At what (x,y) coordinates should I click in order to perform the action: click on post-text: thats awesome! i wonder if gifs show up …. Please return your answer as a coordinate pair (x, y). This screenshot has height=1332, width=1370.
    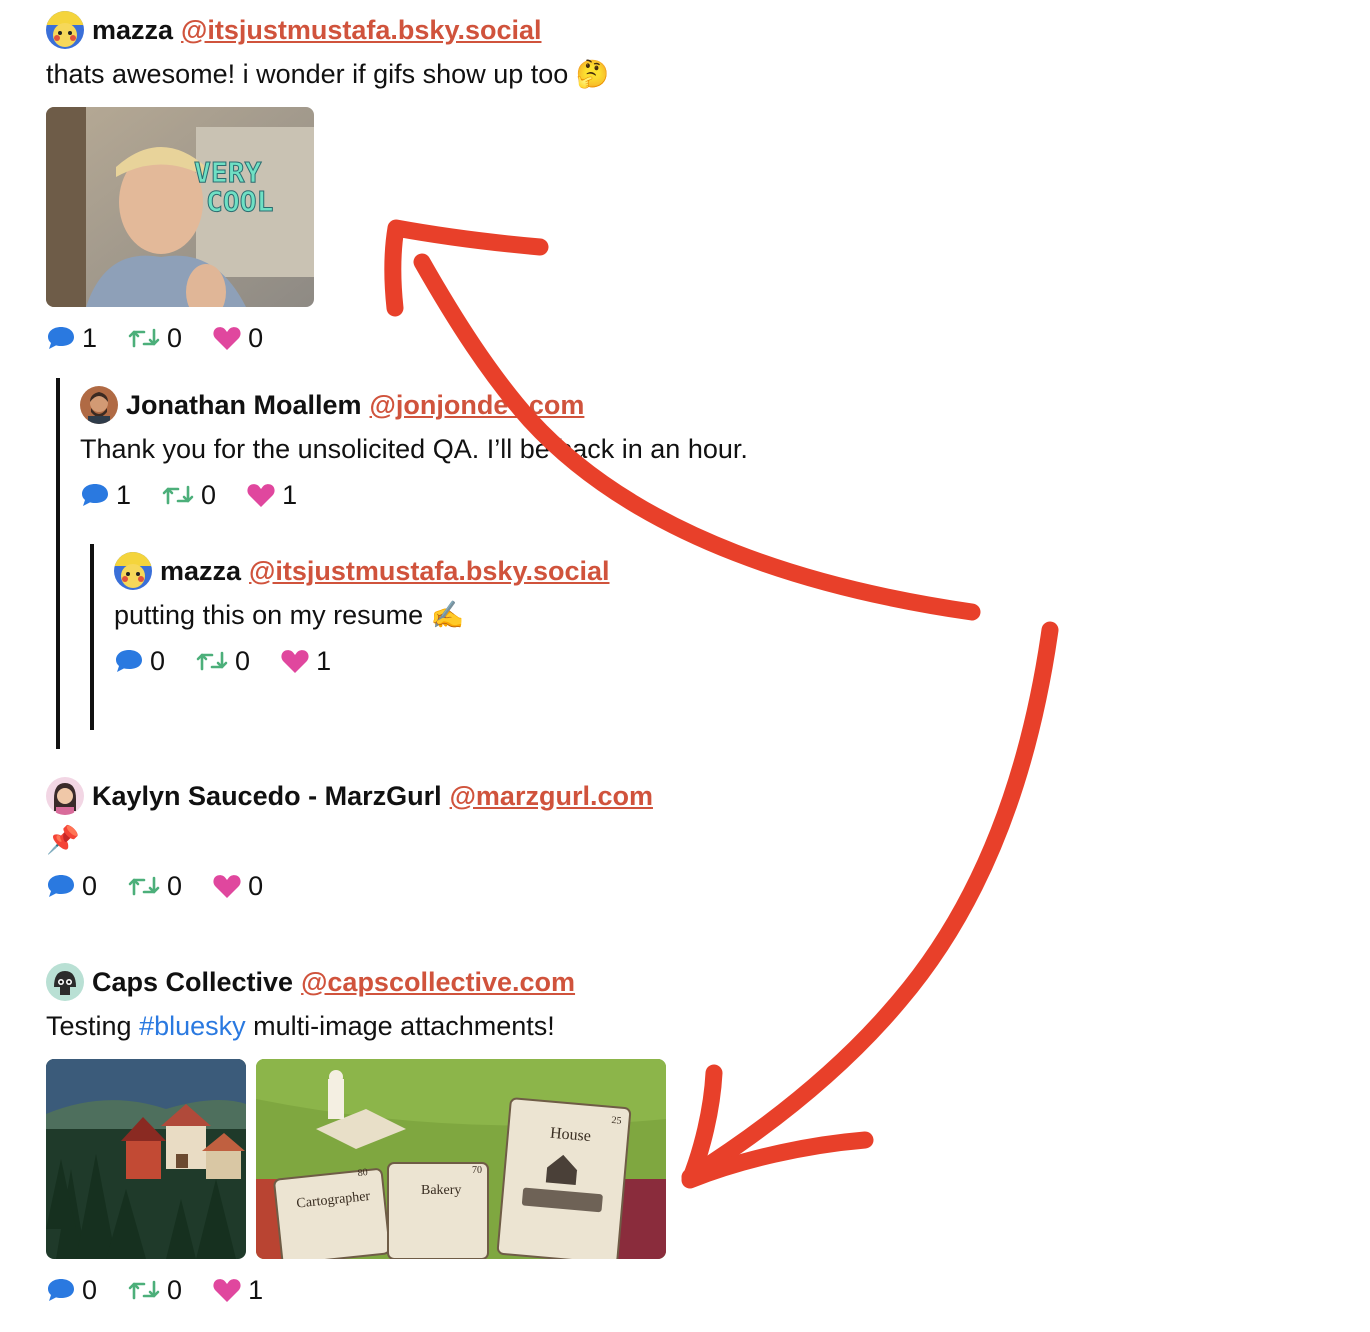
    Looking at the image, I should click on (328, 74).